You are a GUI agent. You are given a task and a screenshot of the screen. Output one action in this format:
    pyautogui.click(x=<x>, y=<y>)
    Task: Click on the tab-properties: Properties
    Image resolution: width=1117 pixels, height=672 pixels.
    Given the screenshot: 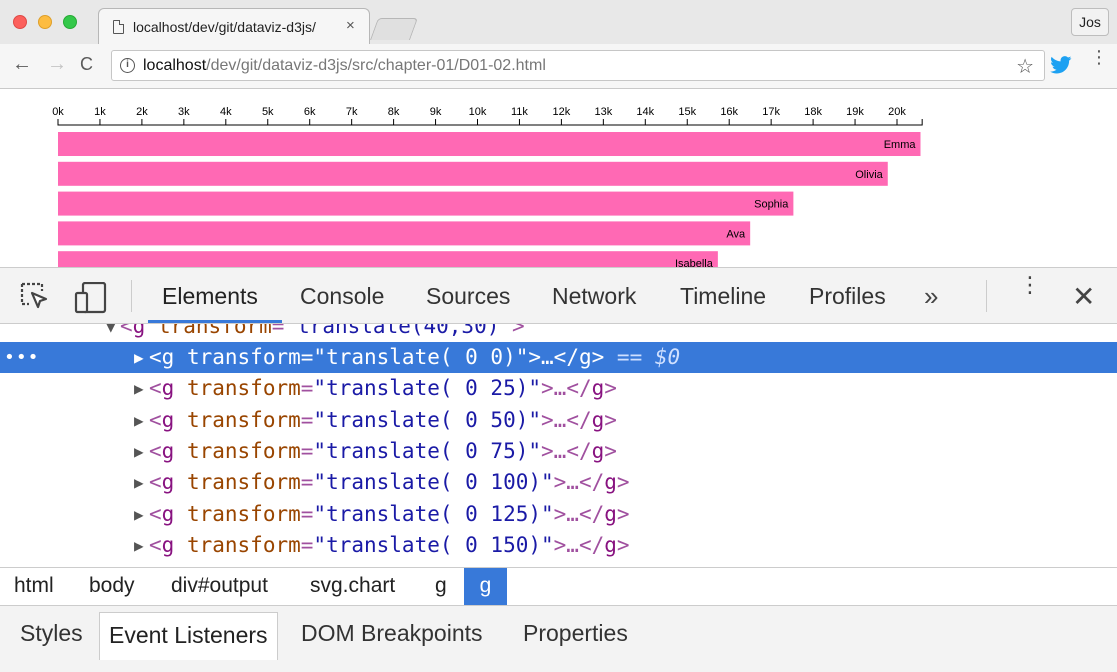 What is the action you would take?
    pyautogui.click(x=575, y=633)
    